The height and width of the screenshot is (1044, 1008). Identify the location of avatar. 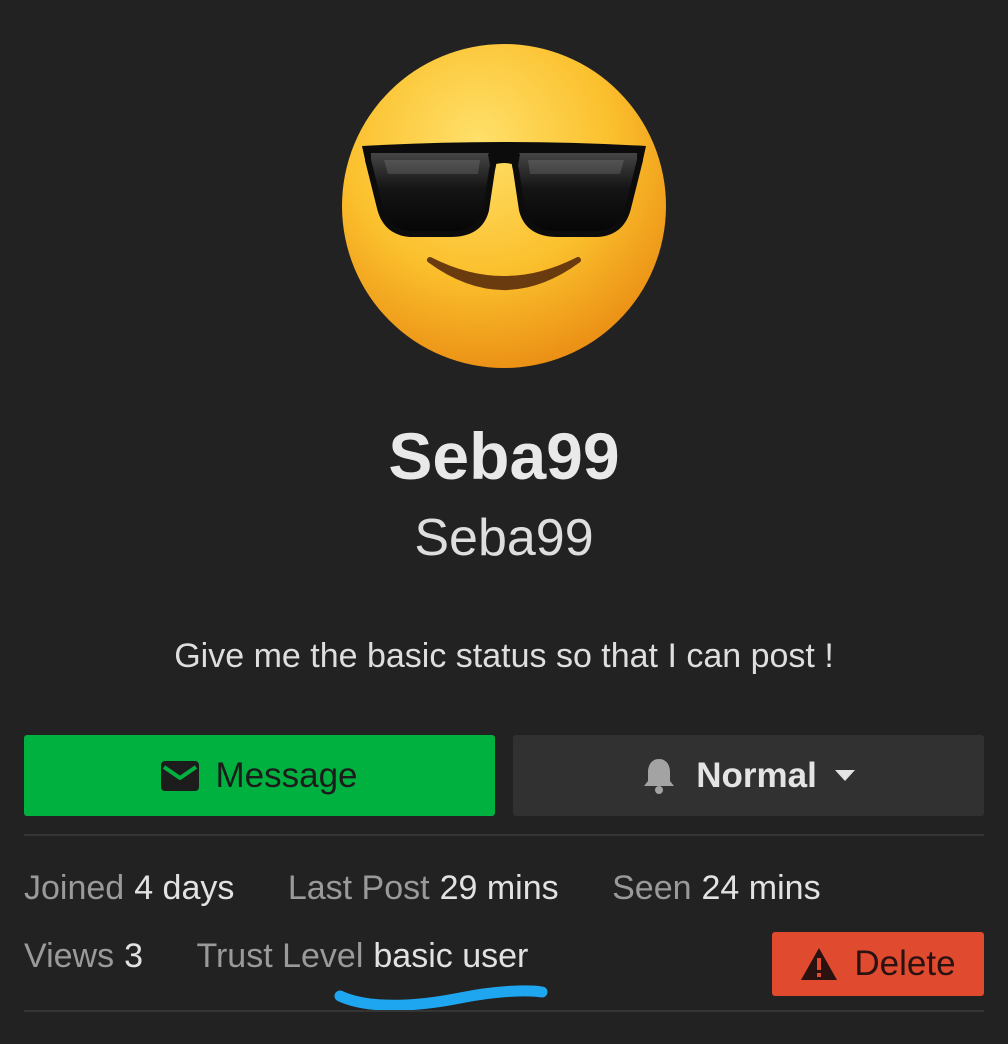
(504, 206).